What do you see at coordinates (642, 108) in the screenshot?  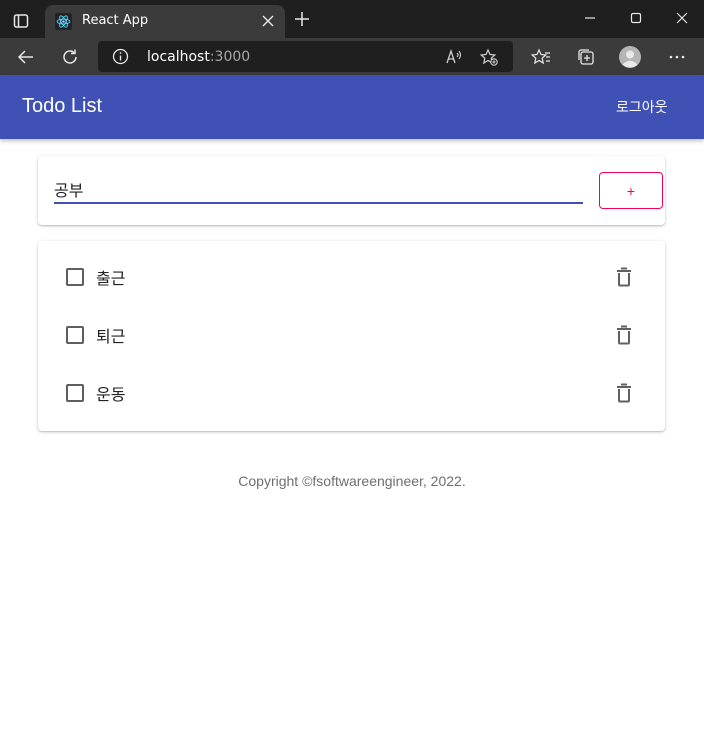 I see `logout-button: 로그아웃` at bounding box center [642, 108].